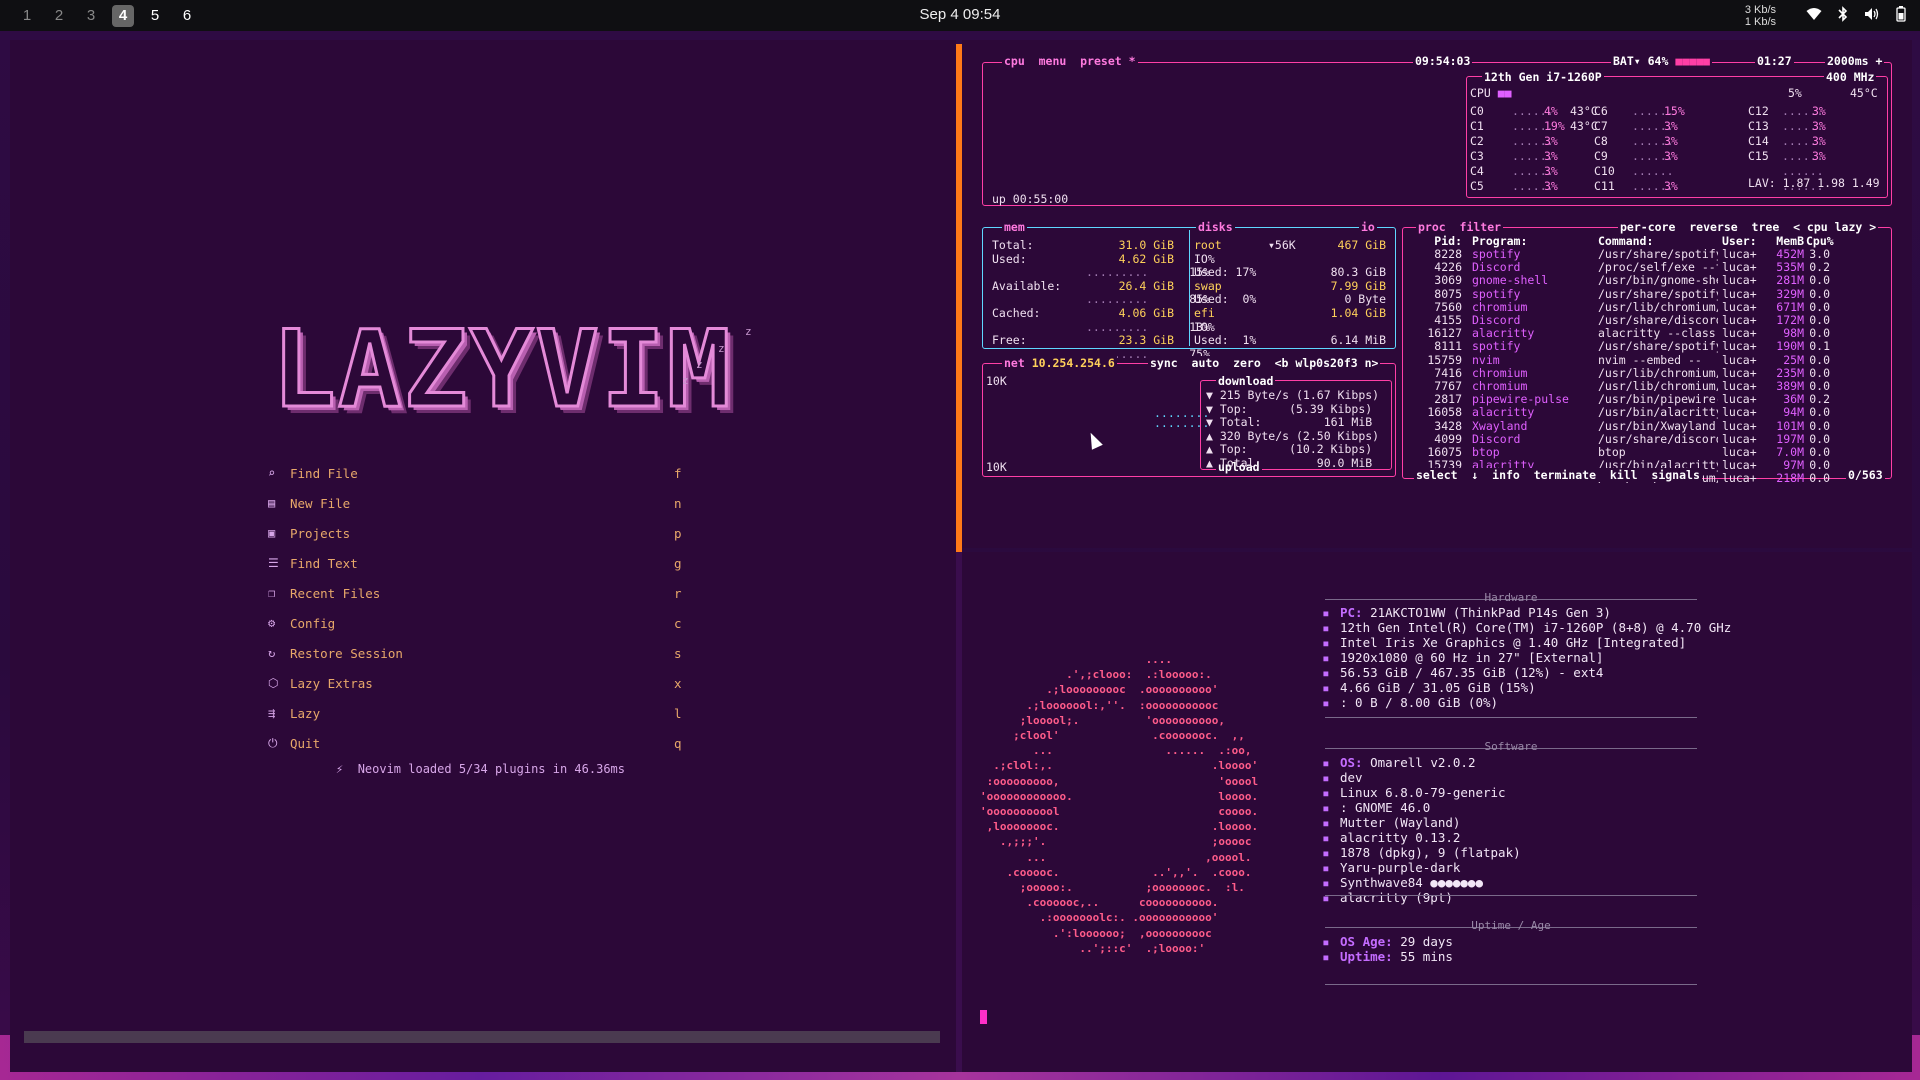 This screenshot has height=1080, width=1920. What do you see at coordinates (1289, 449) in the screenshot?
I see `net-stat: ▲ Top: (10.2 Kibps)` at bounding box center [1289, 449].